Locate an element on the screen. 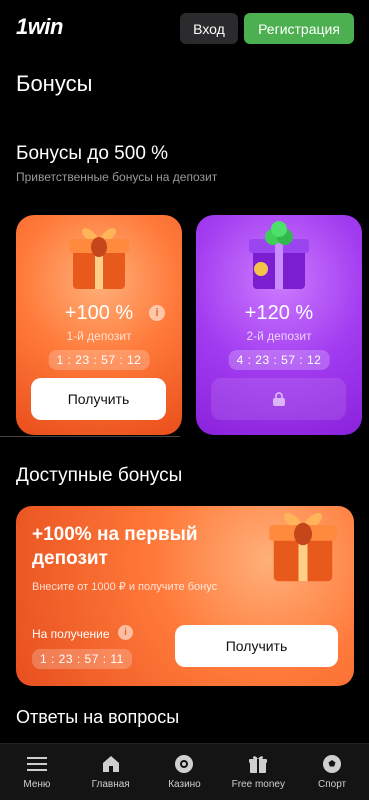  countdown-timer: 1 : 23 : 57 : 11 is located at coordinates (82, 659).